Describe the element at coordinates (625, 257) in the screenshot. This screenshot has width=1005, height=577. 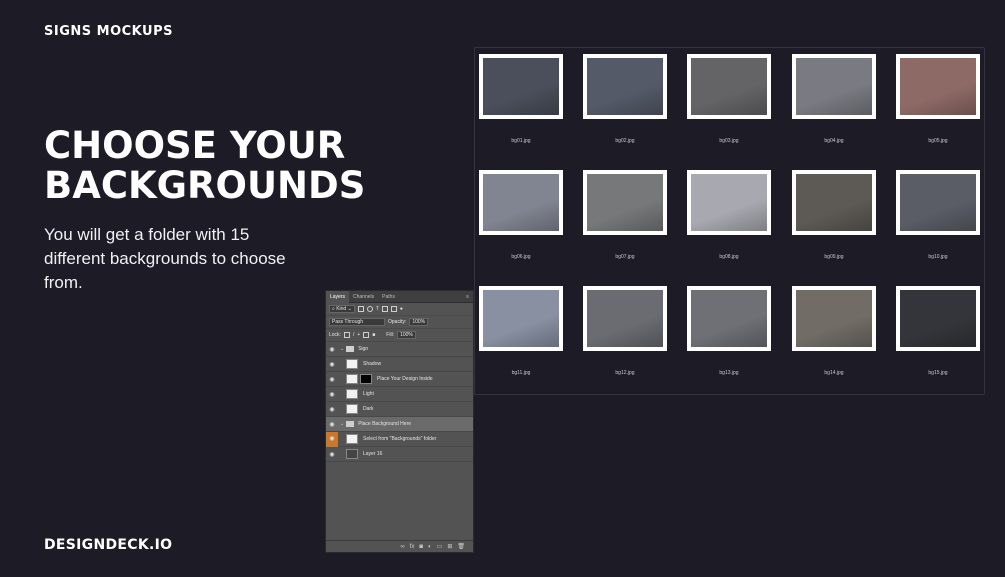
I see `file-name: bg07.jpg` at that location.